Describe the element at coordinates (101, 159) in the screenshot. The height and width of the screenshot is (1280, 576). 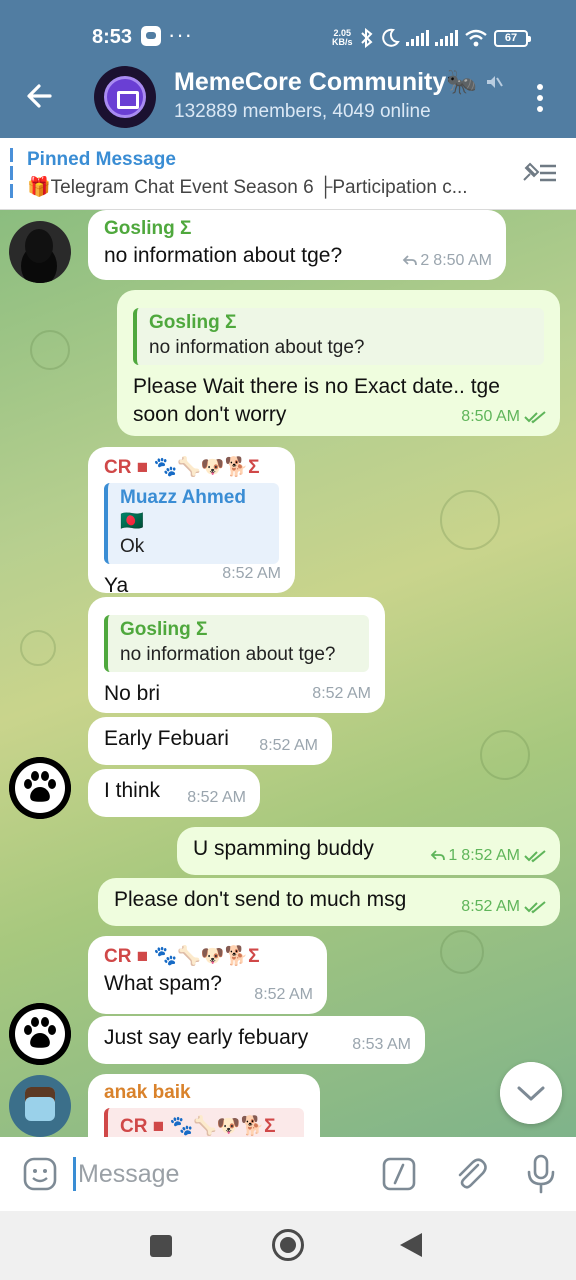
I see `pinned-title: Pinned Message` at that location.